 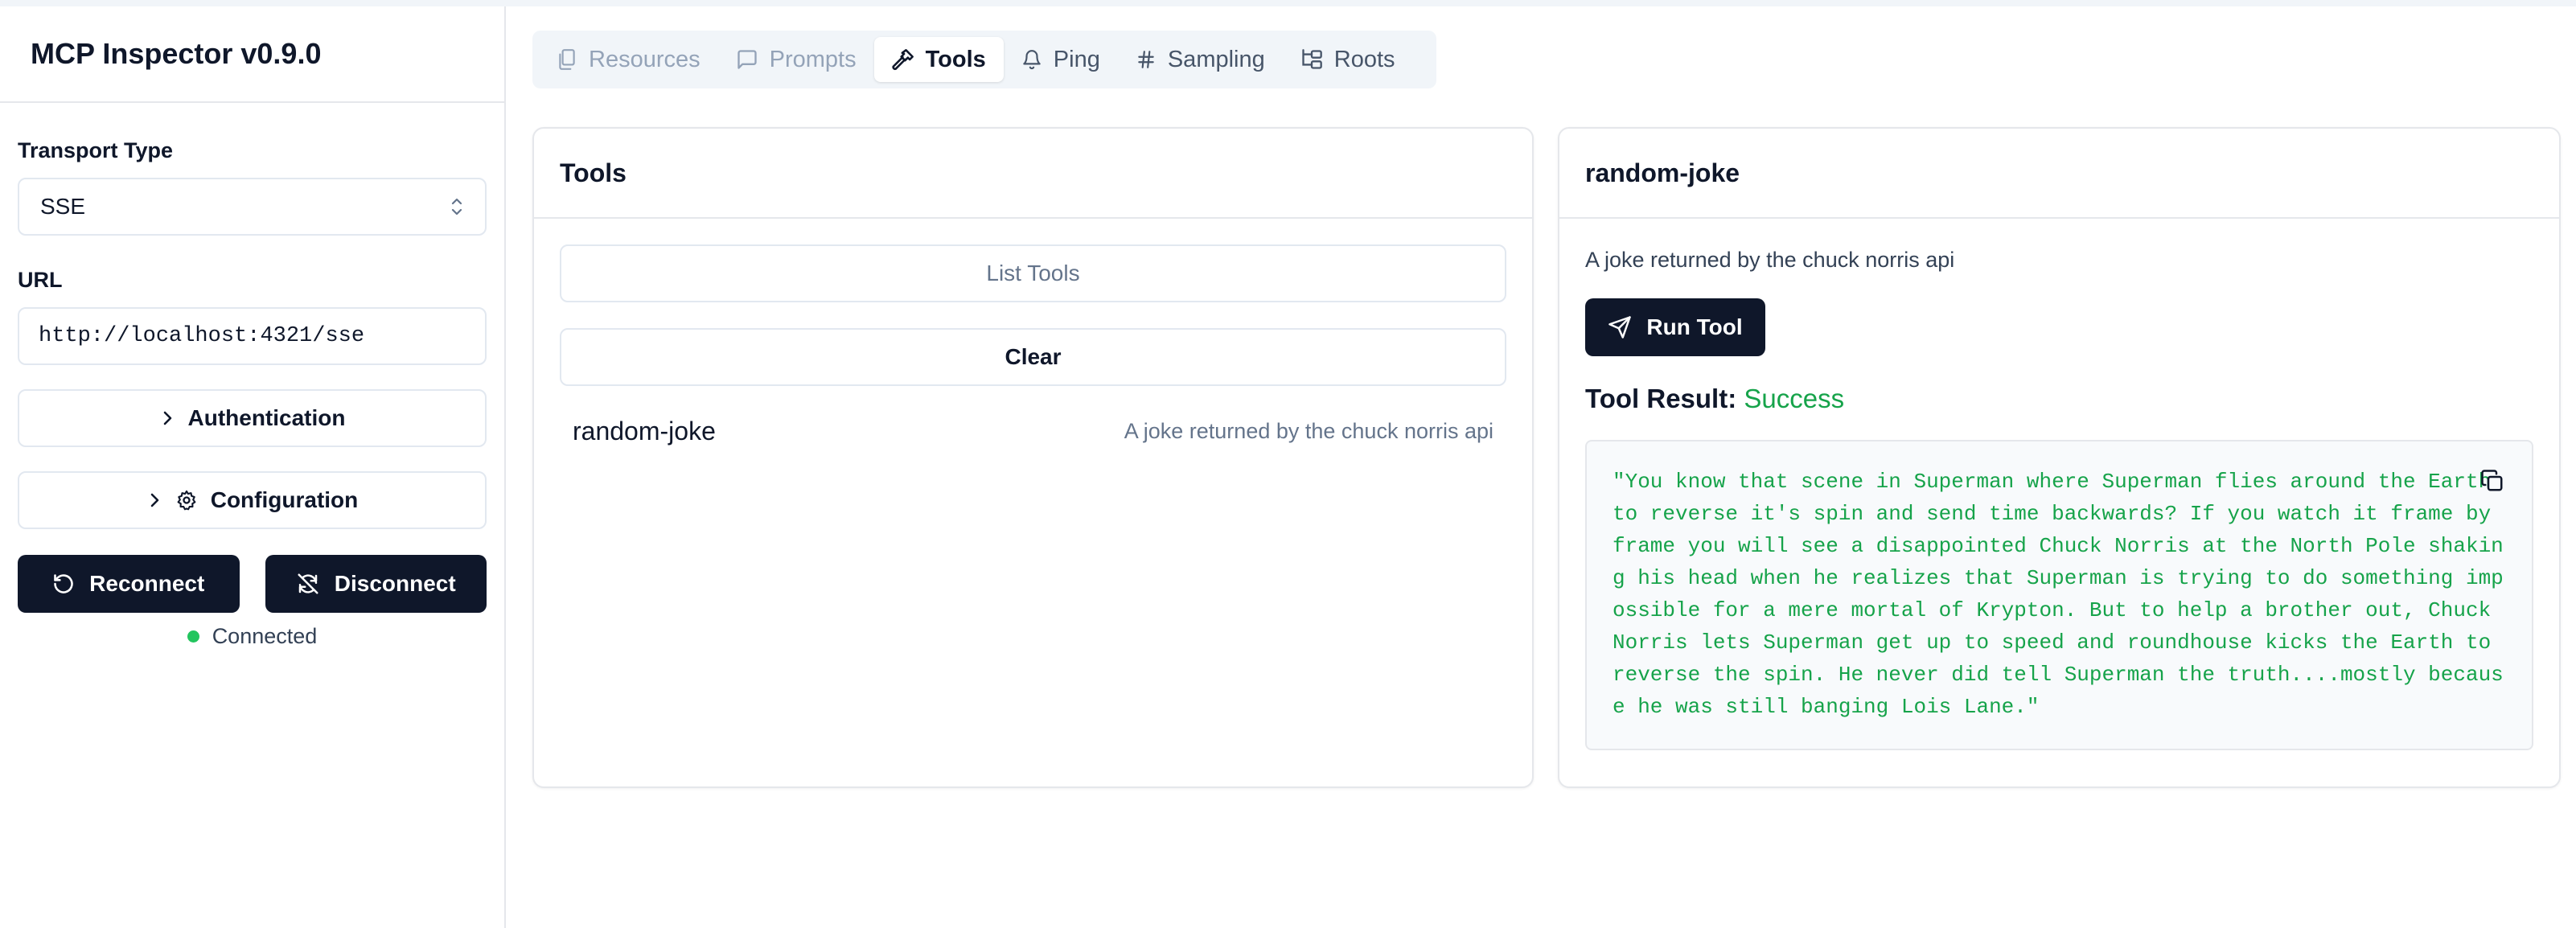 I want to click on rotate-ccw-icon, so click(x=63, y=584).